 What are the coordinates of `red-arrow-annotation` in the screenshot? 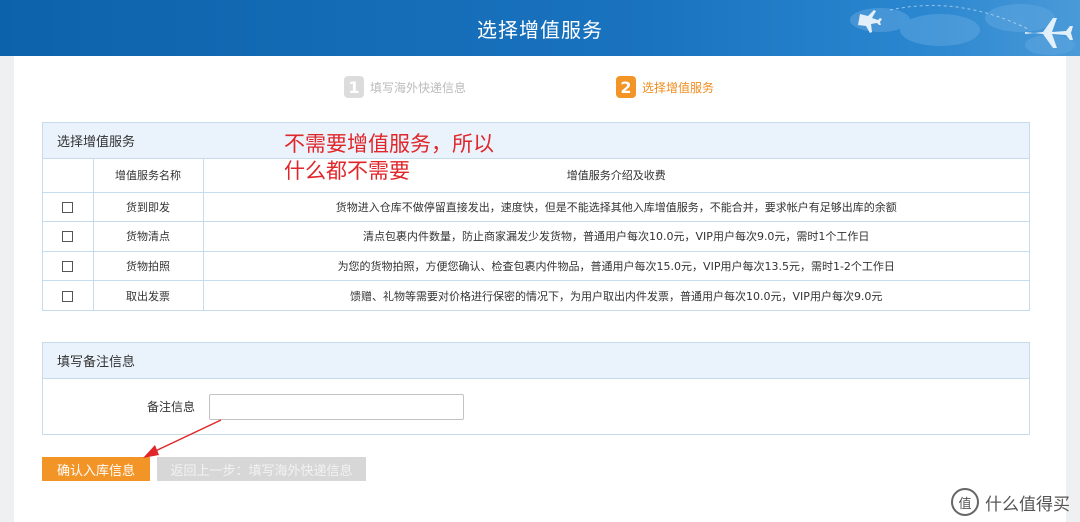 It's located at (182, 438).